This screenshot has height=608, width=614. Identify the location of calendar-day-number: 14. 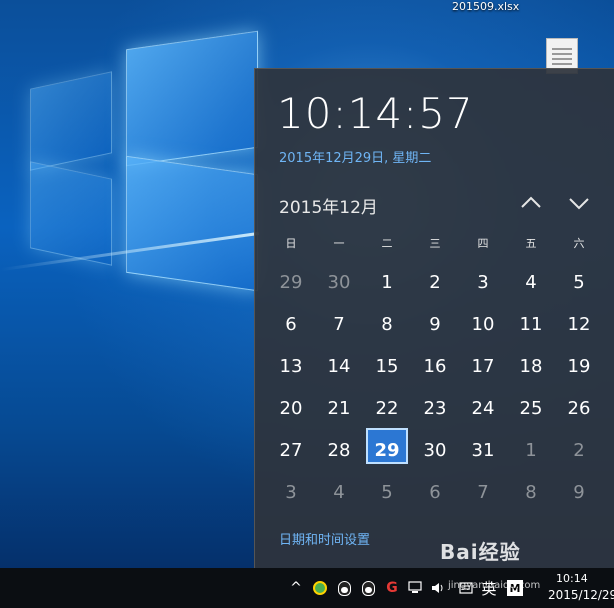
(339, 366).